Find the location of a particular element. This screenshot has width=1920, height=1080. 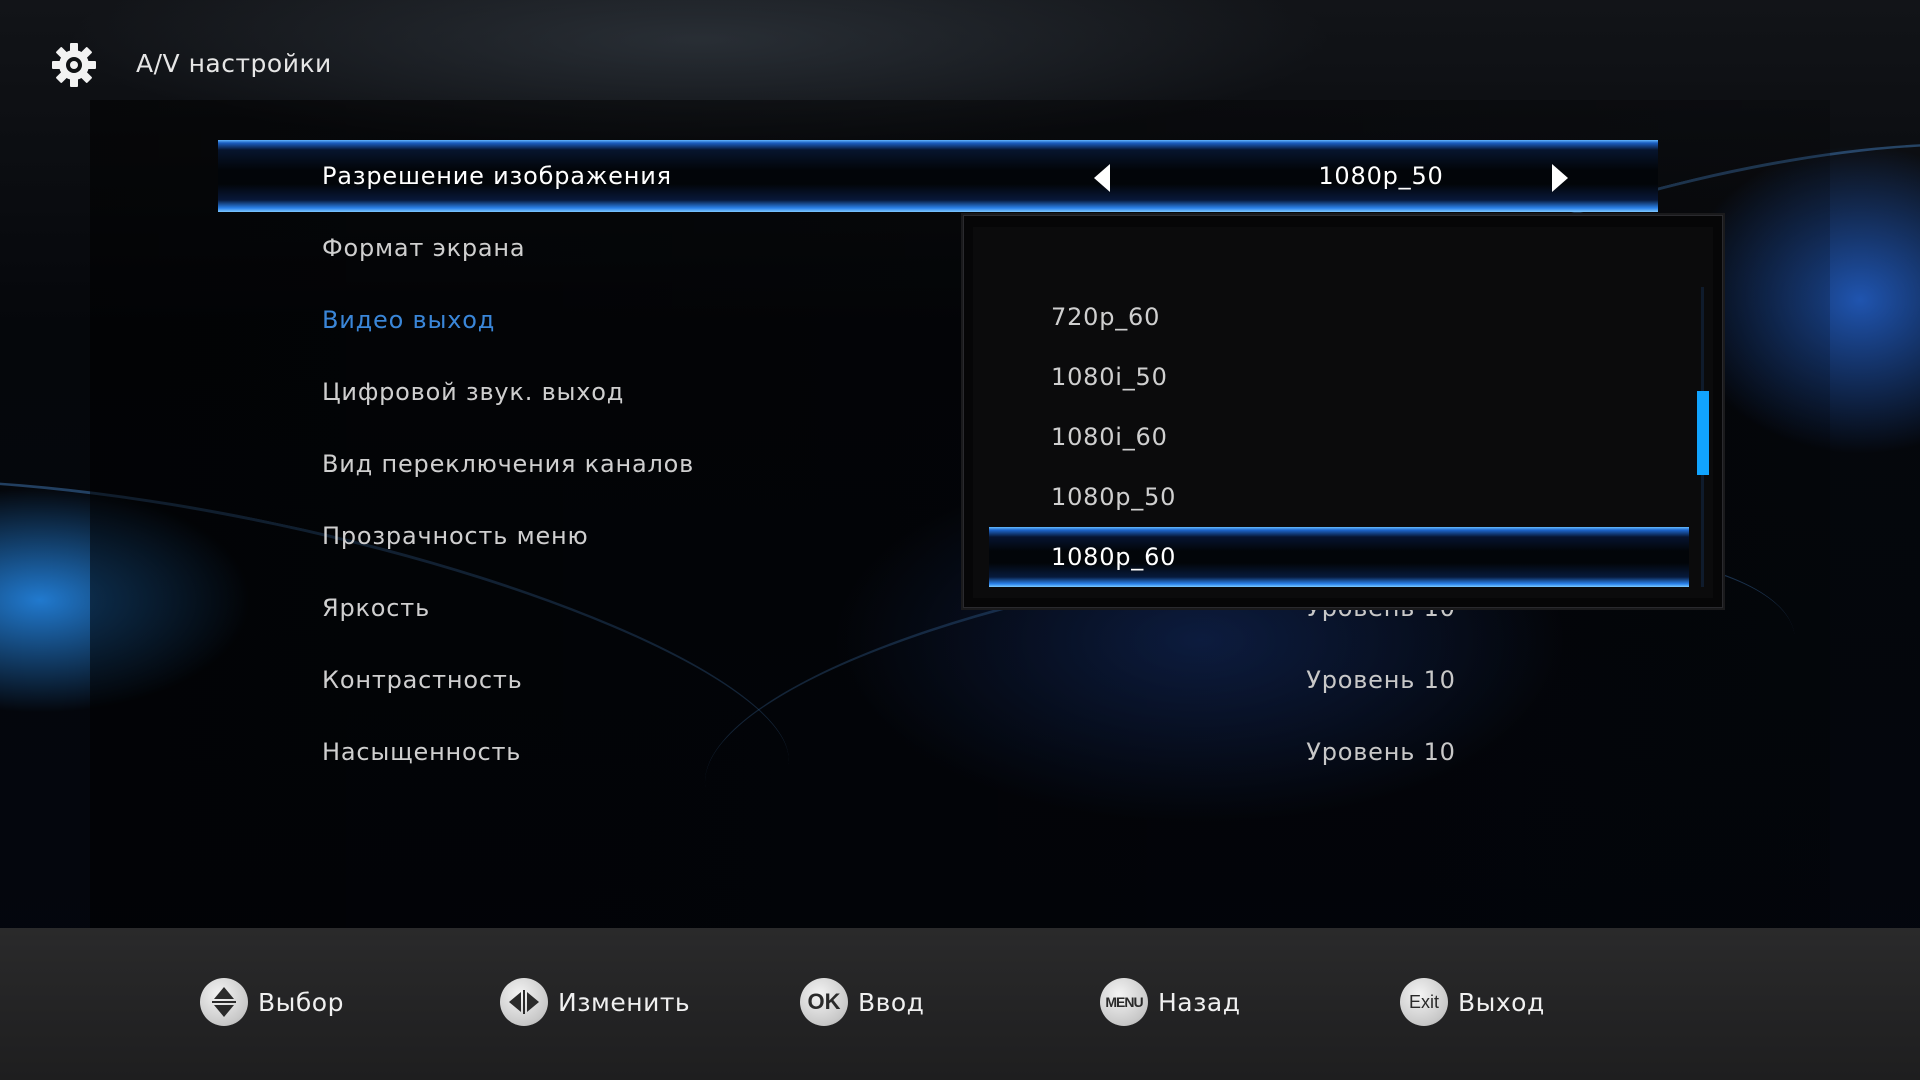

menu-item-label: Видео выход is located at coordinates (409, 320).